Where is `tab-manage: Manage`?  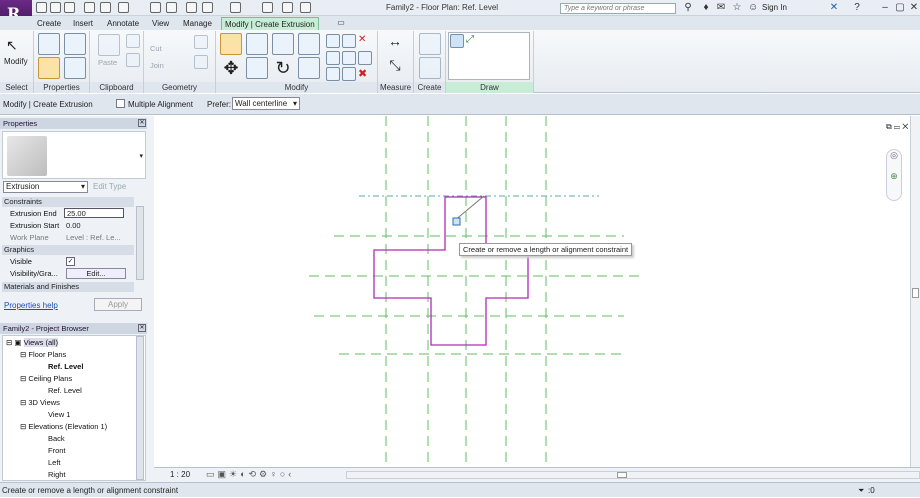 tab-manage: Manage is located at coordinates (197, 23).